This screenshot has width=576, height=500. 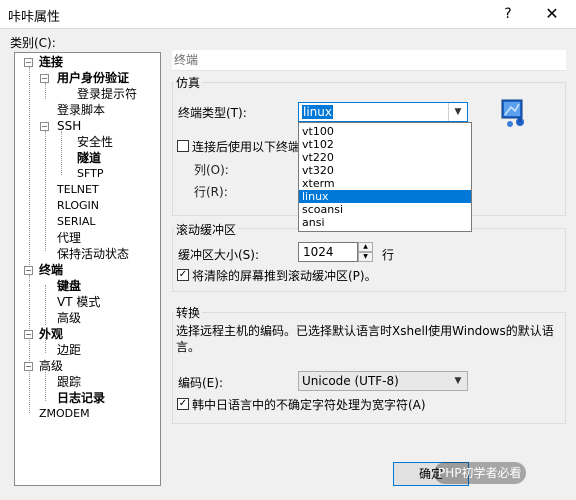 I want to click on tree-item-terminal-advanced: 高级, so click(x=69, y=318).